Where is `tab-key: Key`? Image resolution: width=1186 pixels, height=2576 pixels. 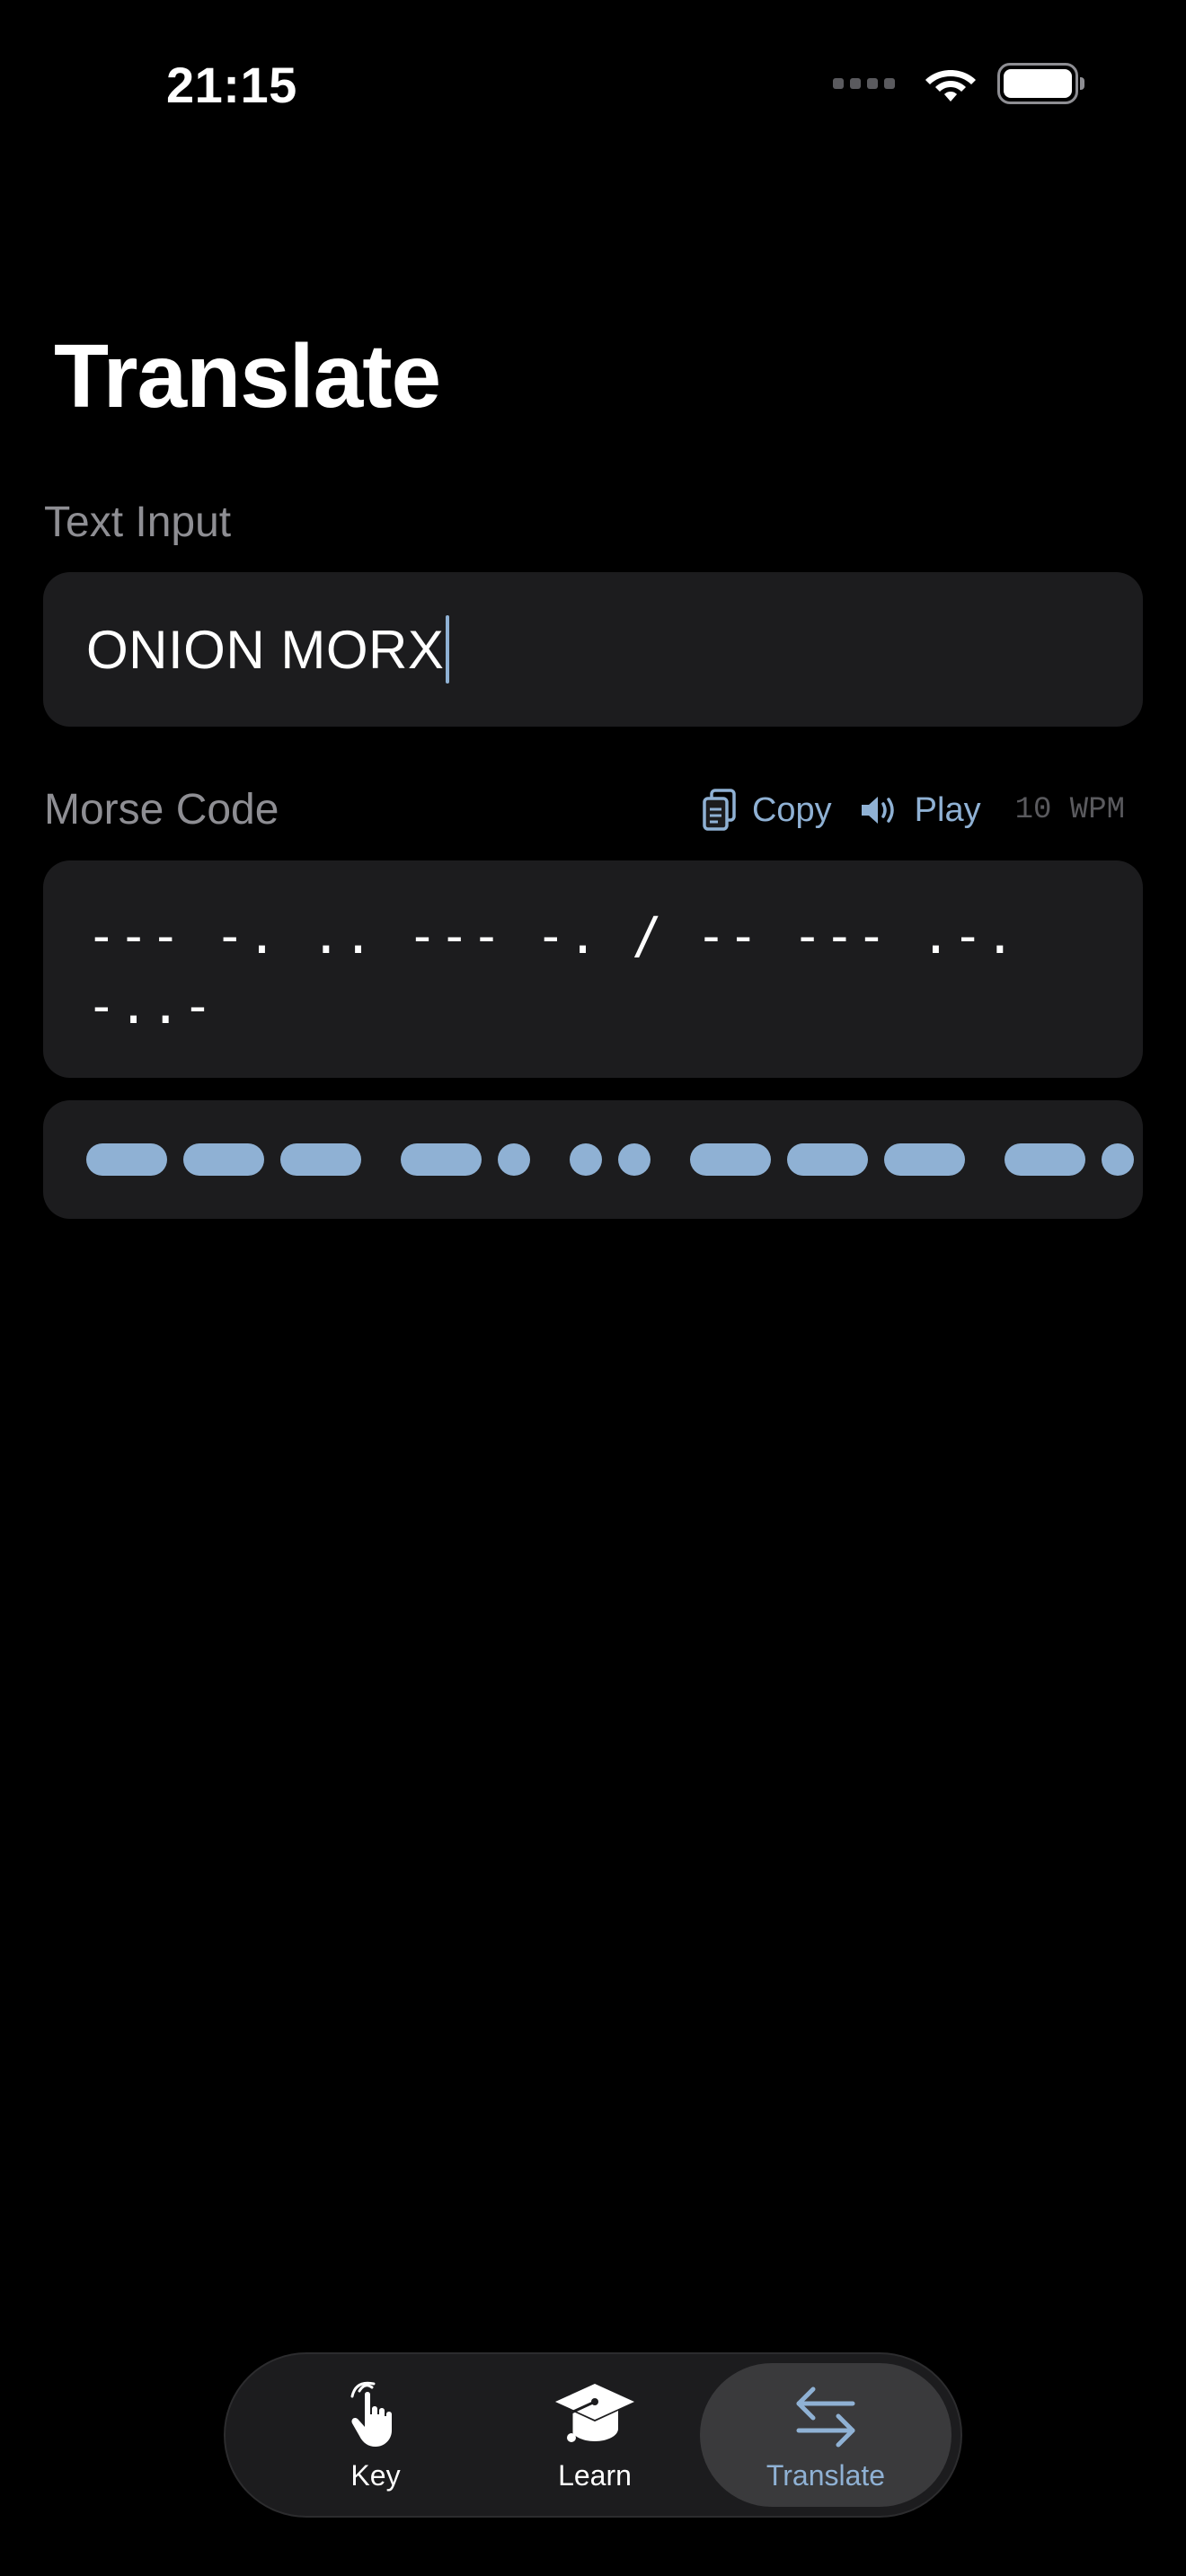 tab-key: Key is located at coordinates (375, 2435).